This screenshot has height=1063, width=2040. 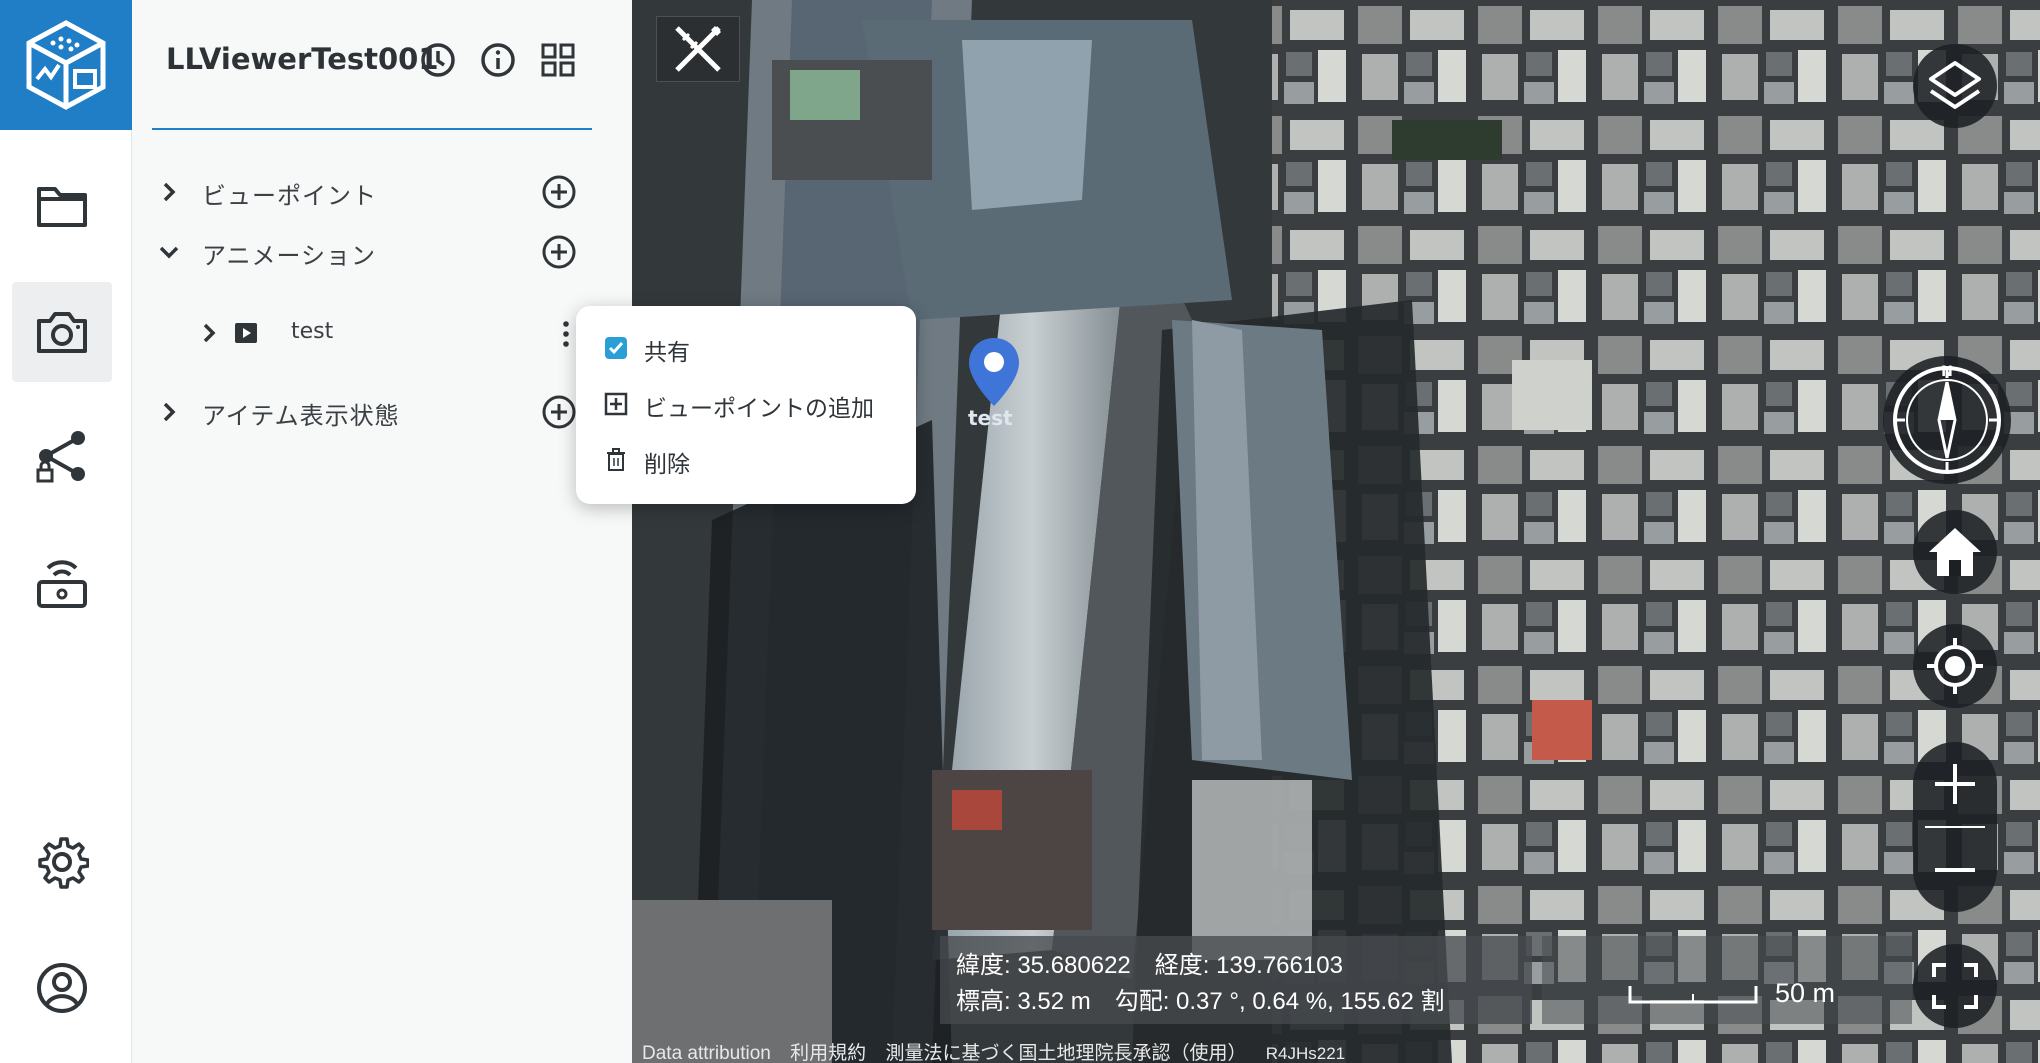 I want to click on menu-item-label: ビューポイントの追加, so click(x=759, y=409).